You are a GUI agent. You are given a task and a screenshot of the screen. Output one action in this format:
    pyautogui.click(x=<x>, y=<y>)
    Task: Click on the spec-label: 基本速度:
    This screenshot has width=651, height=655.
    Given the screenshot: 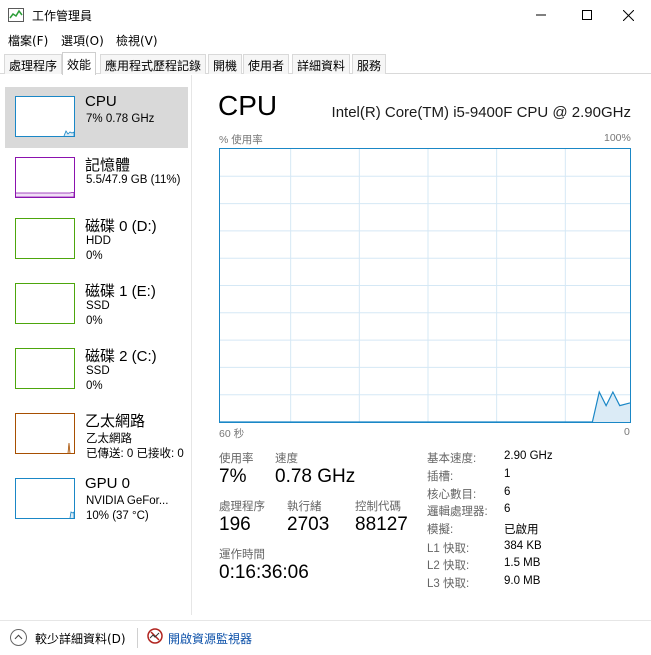 What is the action you would take?
    pyautogui.click(x=452, y=459)
    